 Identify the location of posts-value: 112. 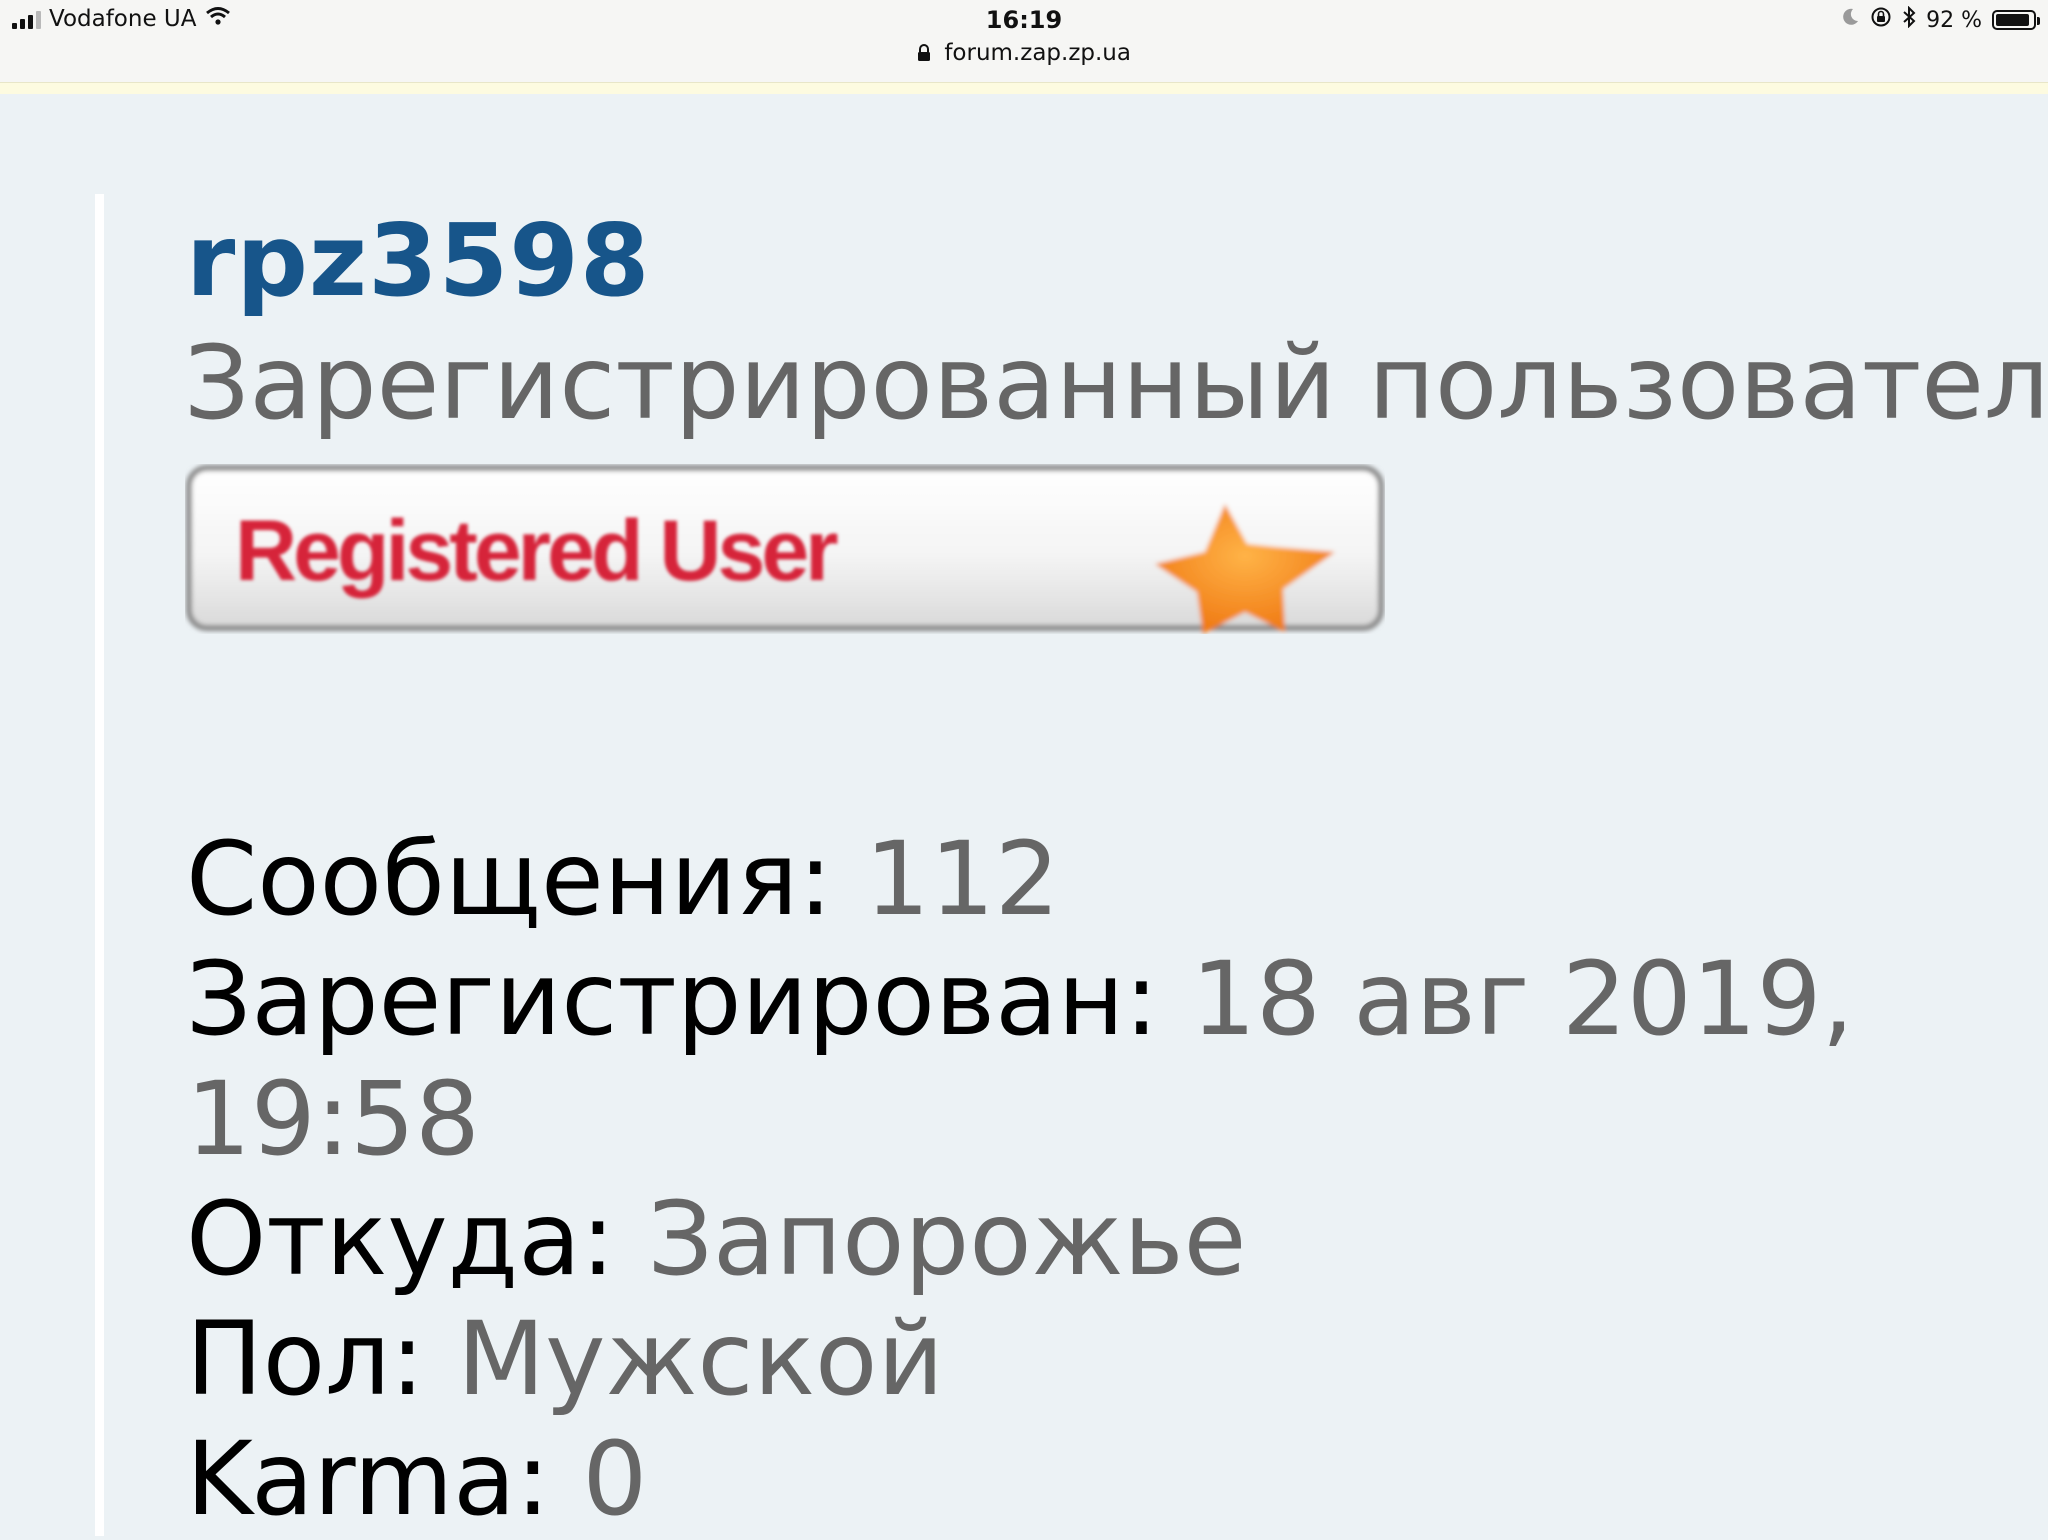
(962, 879).